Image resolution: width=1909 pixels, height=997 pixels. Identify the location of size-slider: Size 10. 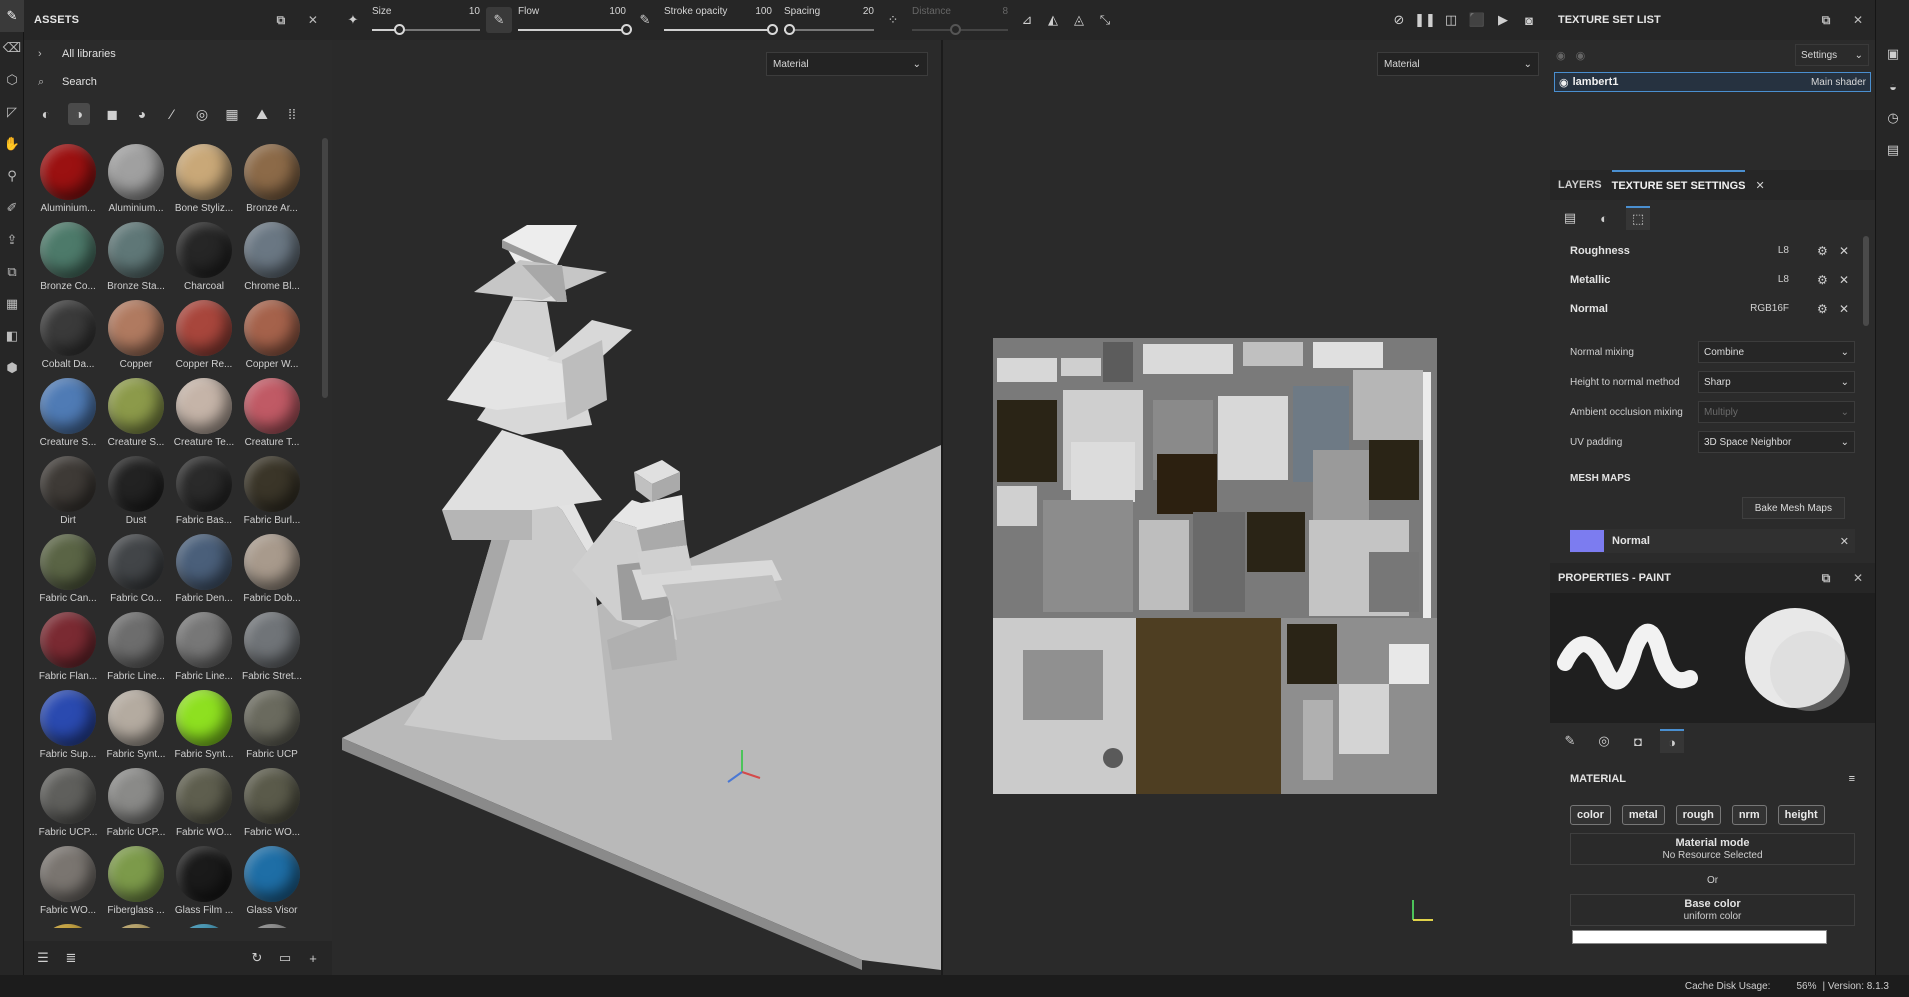
(426, 20).